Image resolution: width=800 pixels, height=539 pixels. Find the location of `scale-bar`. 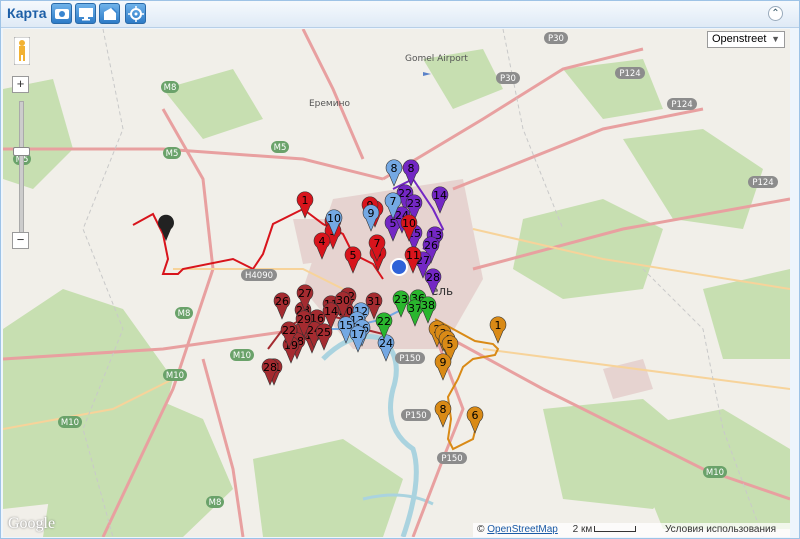

scale-bar is located at coordinates (615, 529).